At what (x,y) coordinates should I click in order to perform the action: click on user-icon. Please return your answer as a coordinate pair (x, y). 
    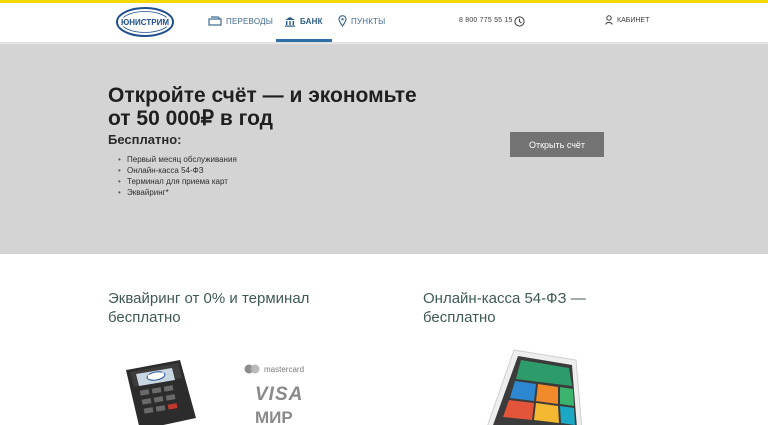
    Looking at the image, I should click on (609, 20).